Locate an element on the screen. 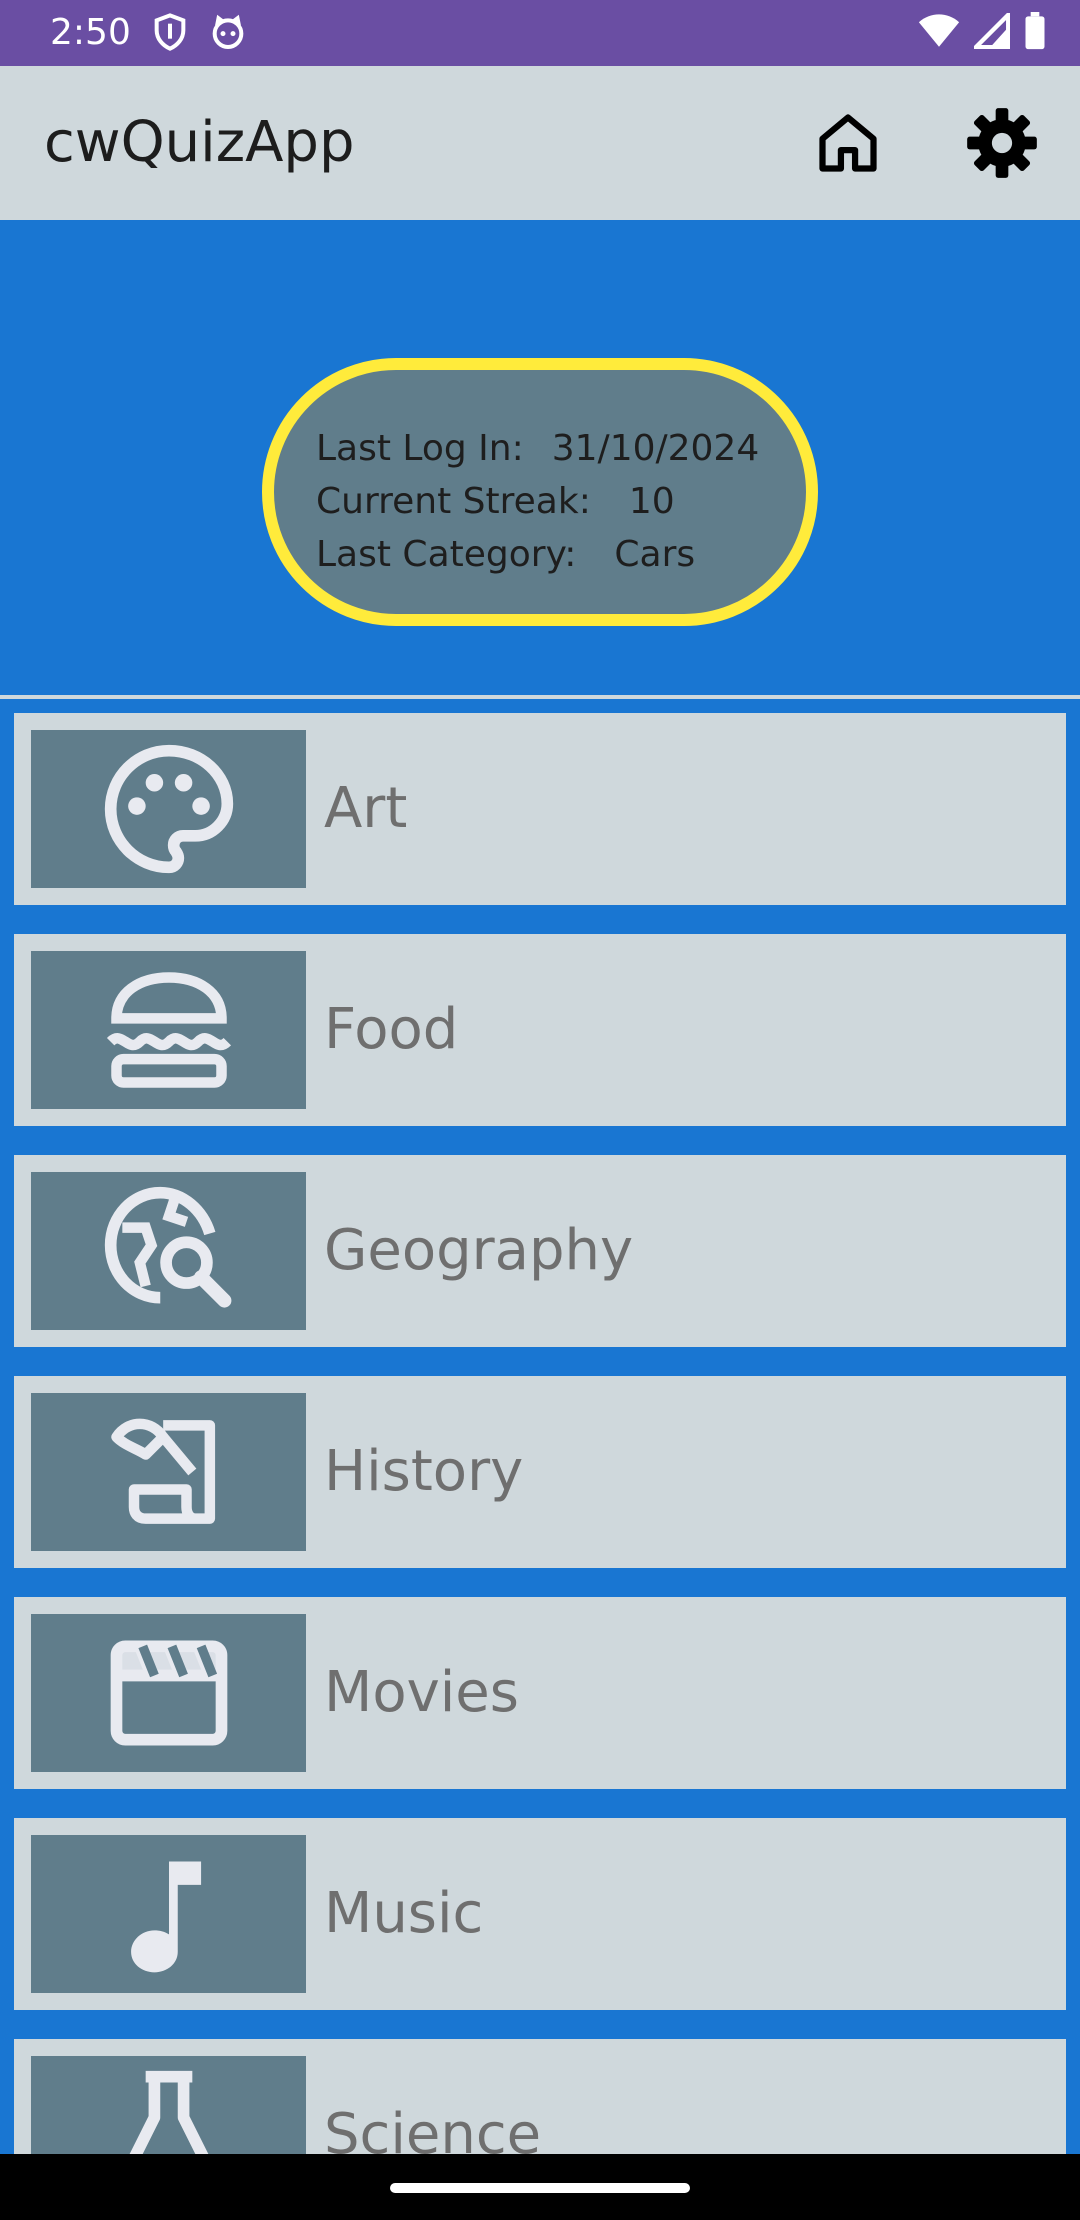 This screenshot has width=1080, height=2220. category-music: Music is located at coordinates (540, 1914).